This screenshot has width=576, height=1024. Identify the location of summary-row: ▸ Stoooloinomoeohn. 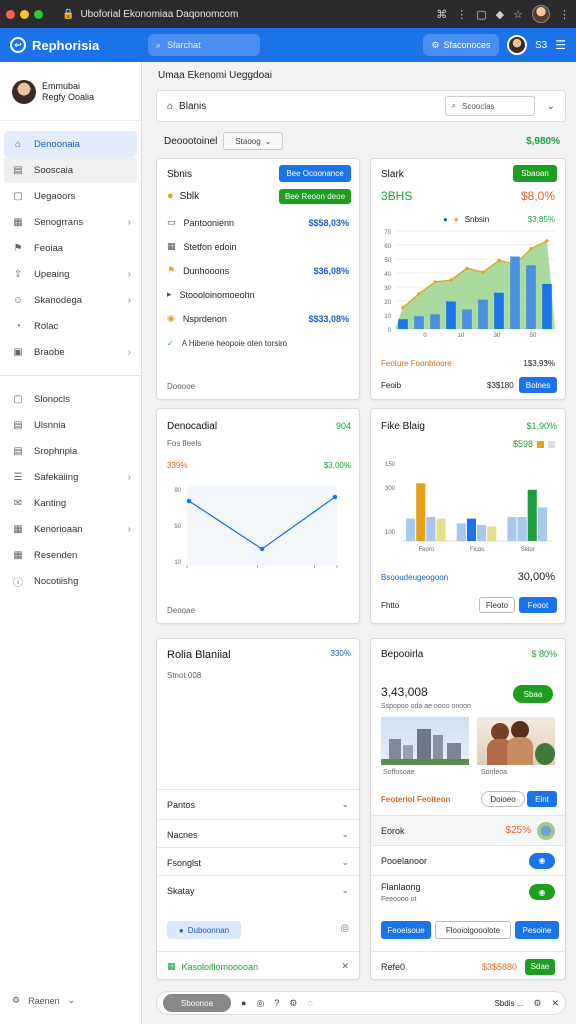
(258, 294).